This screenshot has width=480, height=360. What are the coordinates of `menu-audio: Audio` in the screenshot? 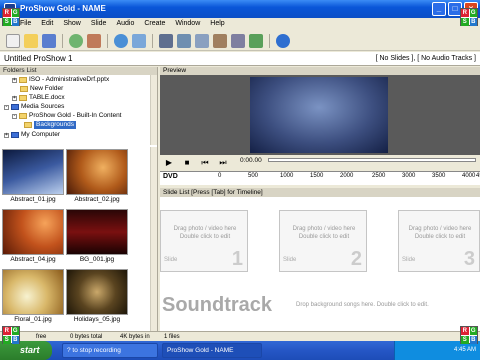 It's located at (125, 24).